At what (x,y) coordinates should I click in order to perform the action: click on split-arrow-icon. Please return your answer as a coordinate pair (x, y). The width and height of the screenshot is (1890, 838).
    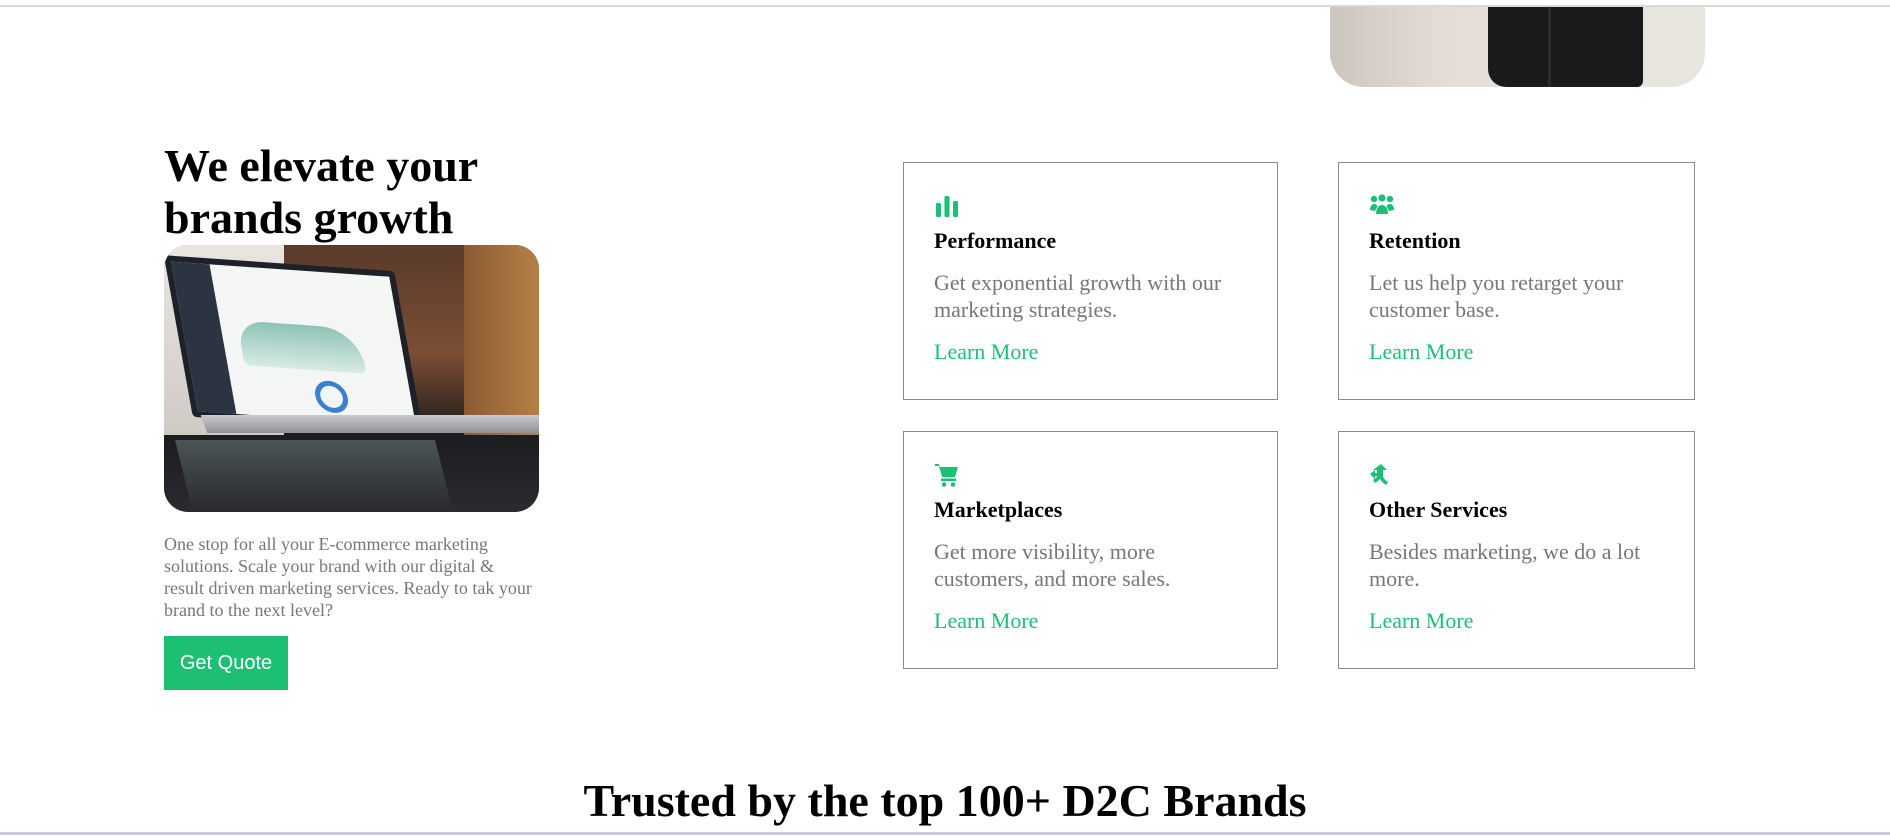
    Looking at the image, I should click on (1382, 475).